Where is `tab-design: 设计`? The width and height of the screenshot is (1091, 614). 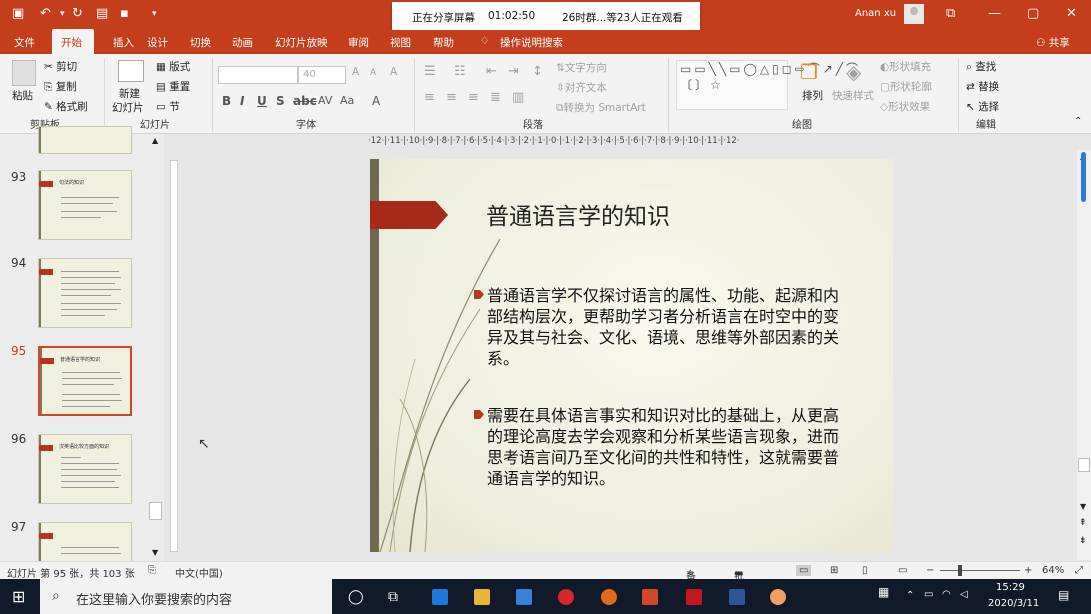 tab-design: 设计 is located at coordinates (157, 42).